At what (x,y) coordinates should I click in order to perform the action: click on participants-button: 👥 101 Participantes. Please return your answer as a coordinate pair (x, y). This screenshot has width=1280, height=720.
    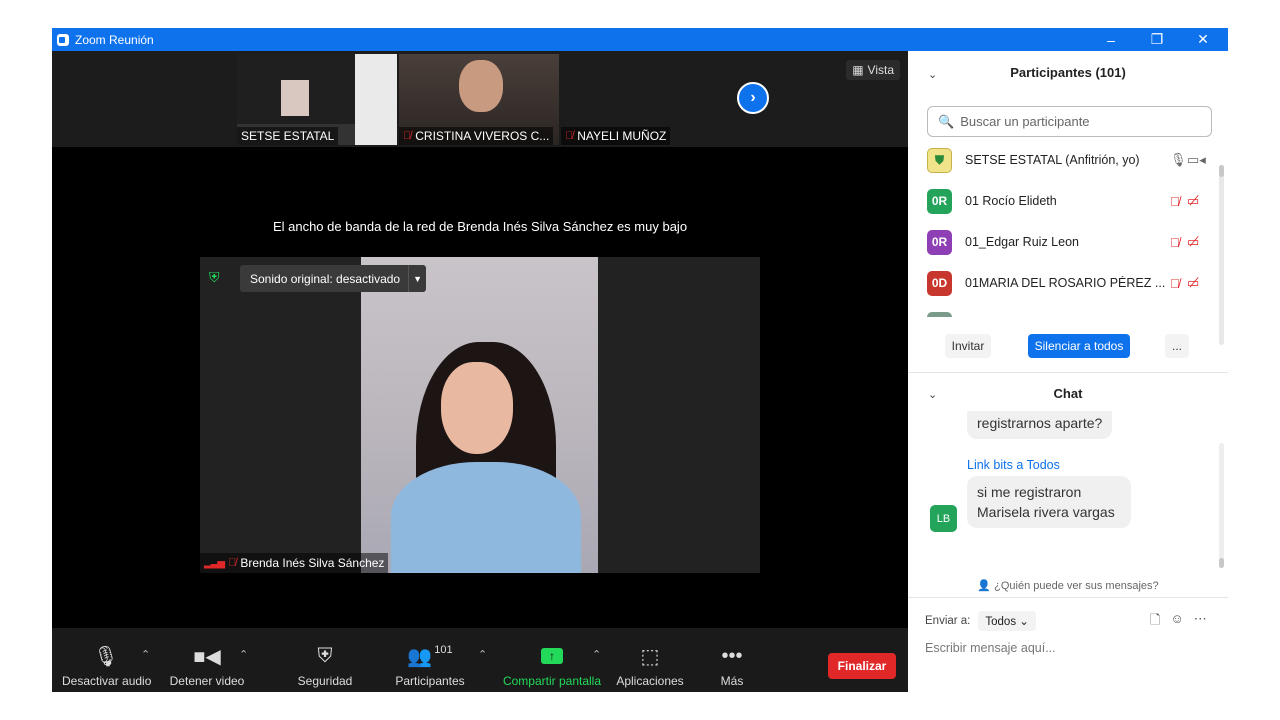
    Looking at the image, I should click on (430, 666).